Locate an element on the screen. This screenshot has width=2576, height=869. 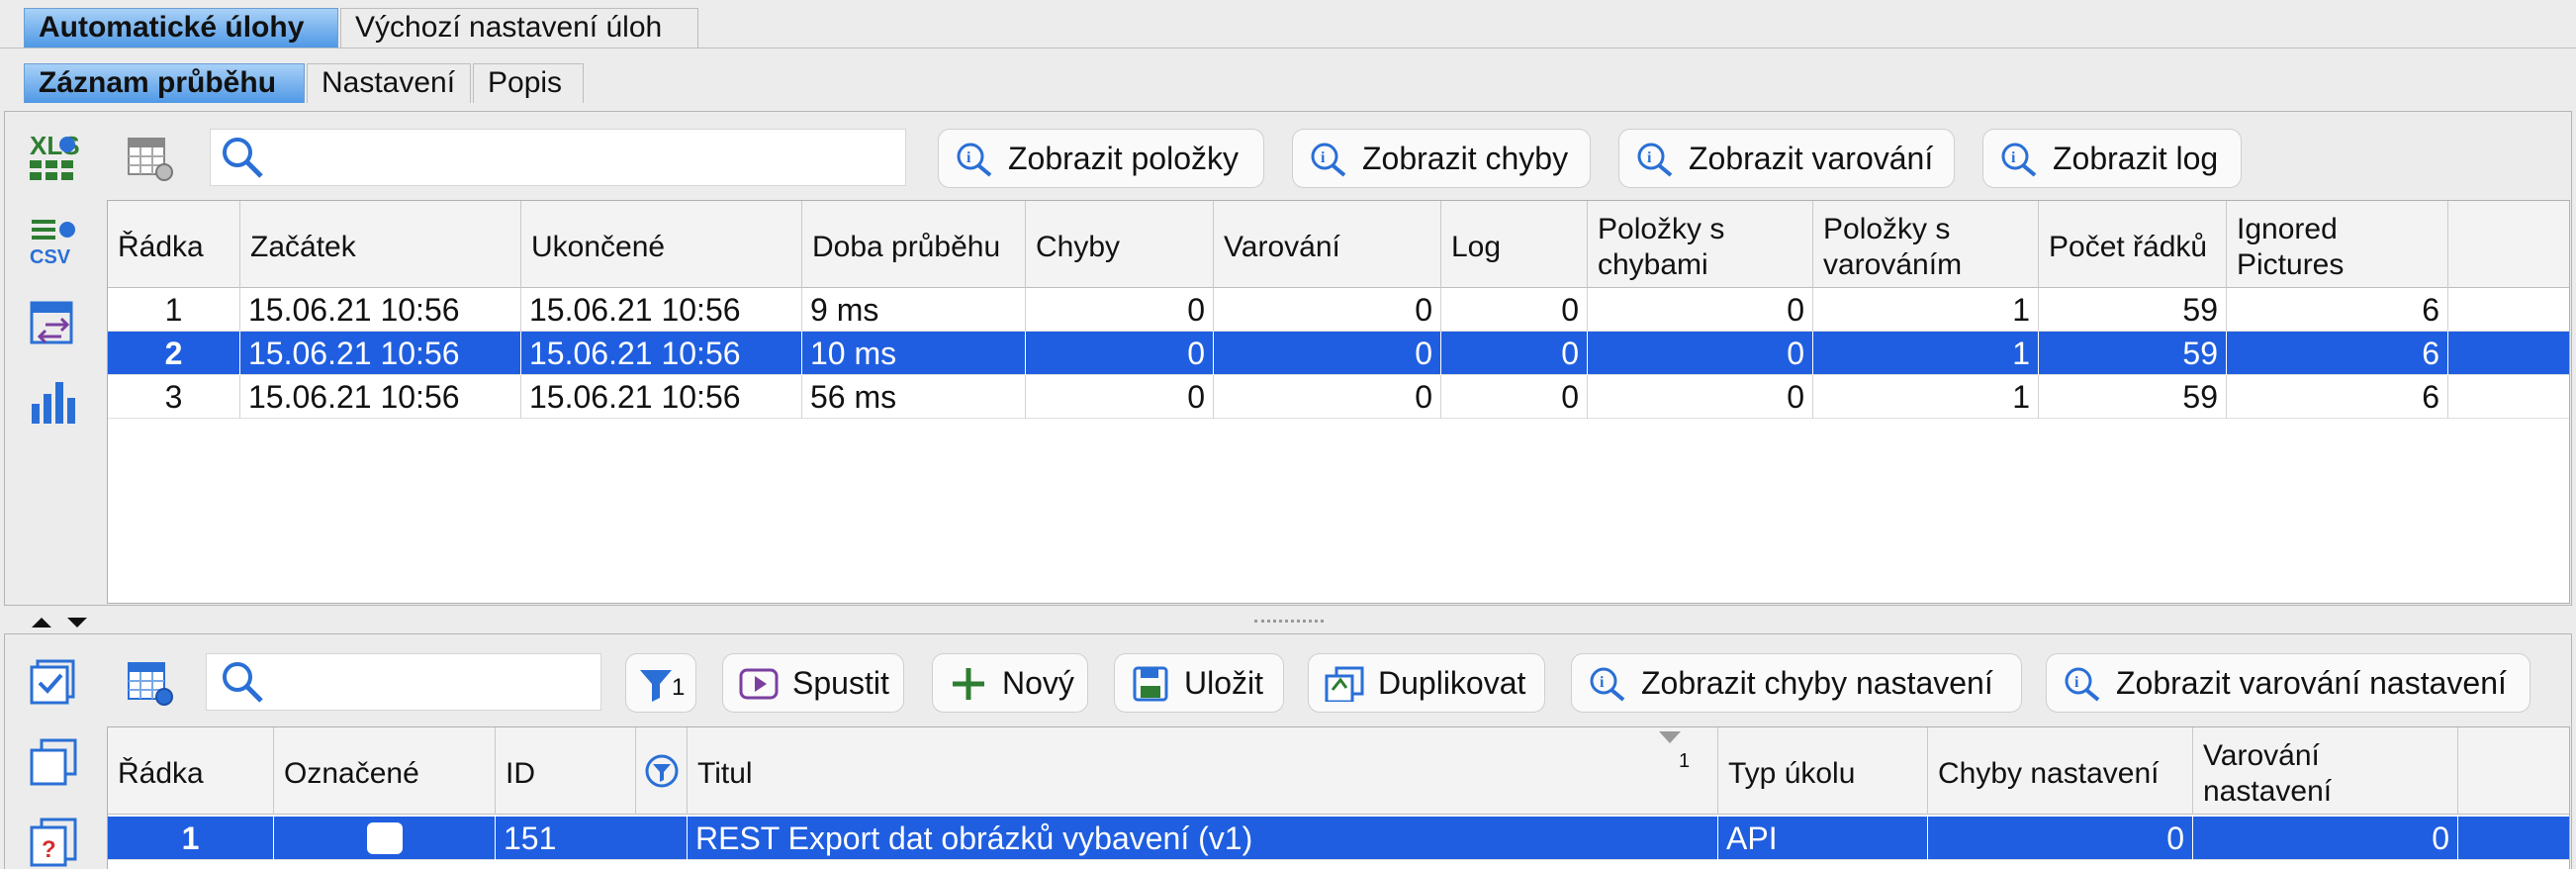
marked-checkbox is located at coordinates (385, 838).